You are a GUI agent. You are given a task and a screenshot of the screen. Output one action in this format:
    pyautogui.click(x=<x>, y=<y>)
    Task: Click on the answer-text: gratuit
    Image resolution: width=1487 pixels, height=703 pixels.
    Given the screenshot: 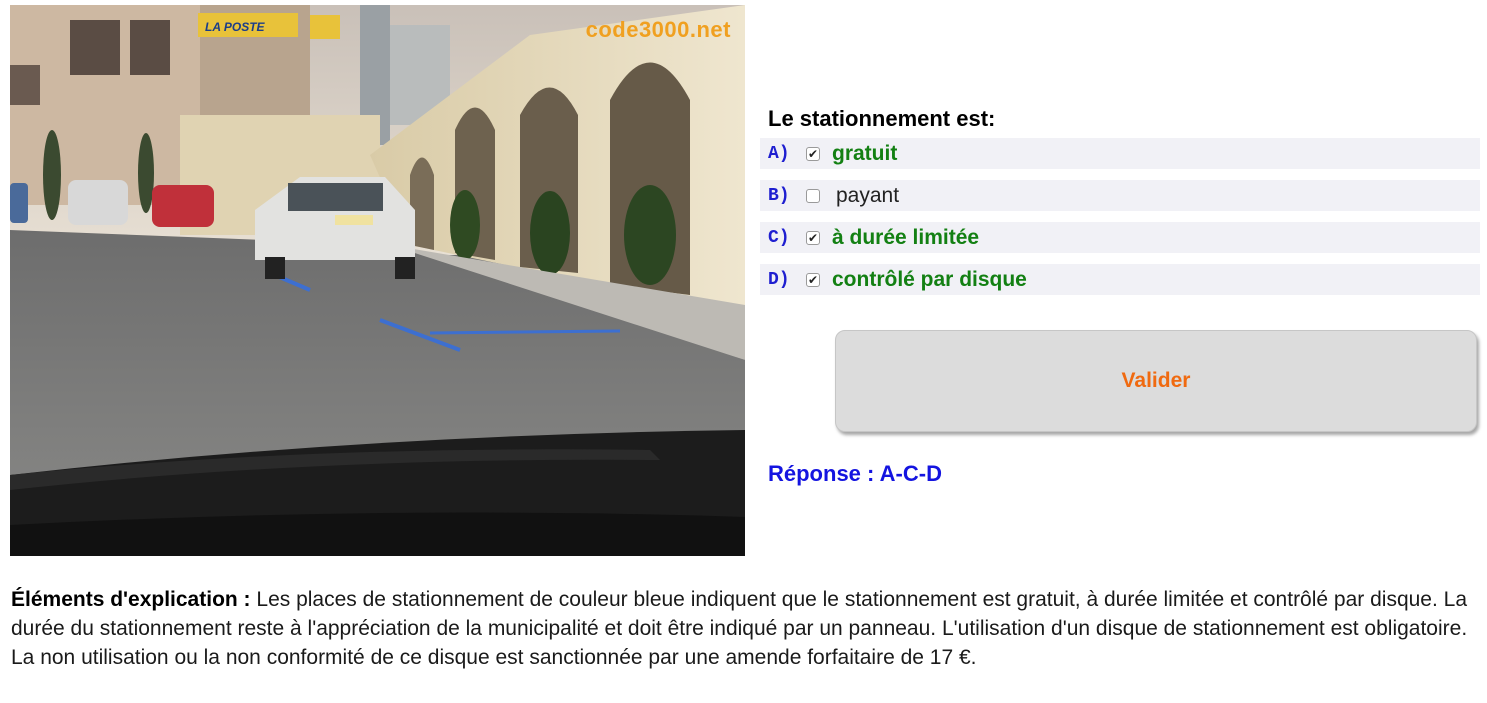 What is the action you would take?
    pyautogui.click(x=865, y=153)
    